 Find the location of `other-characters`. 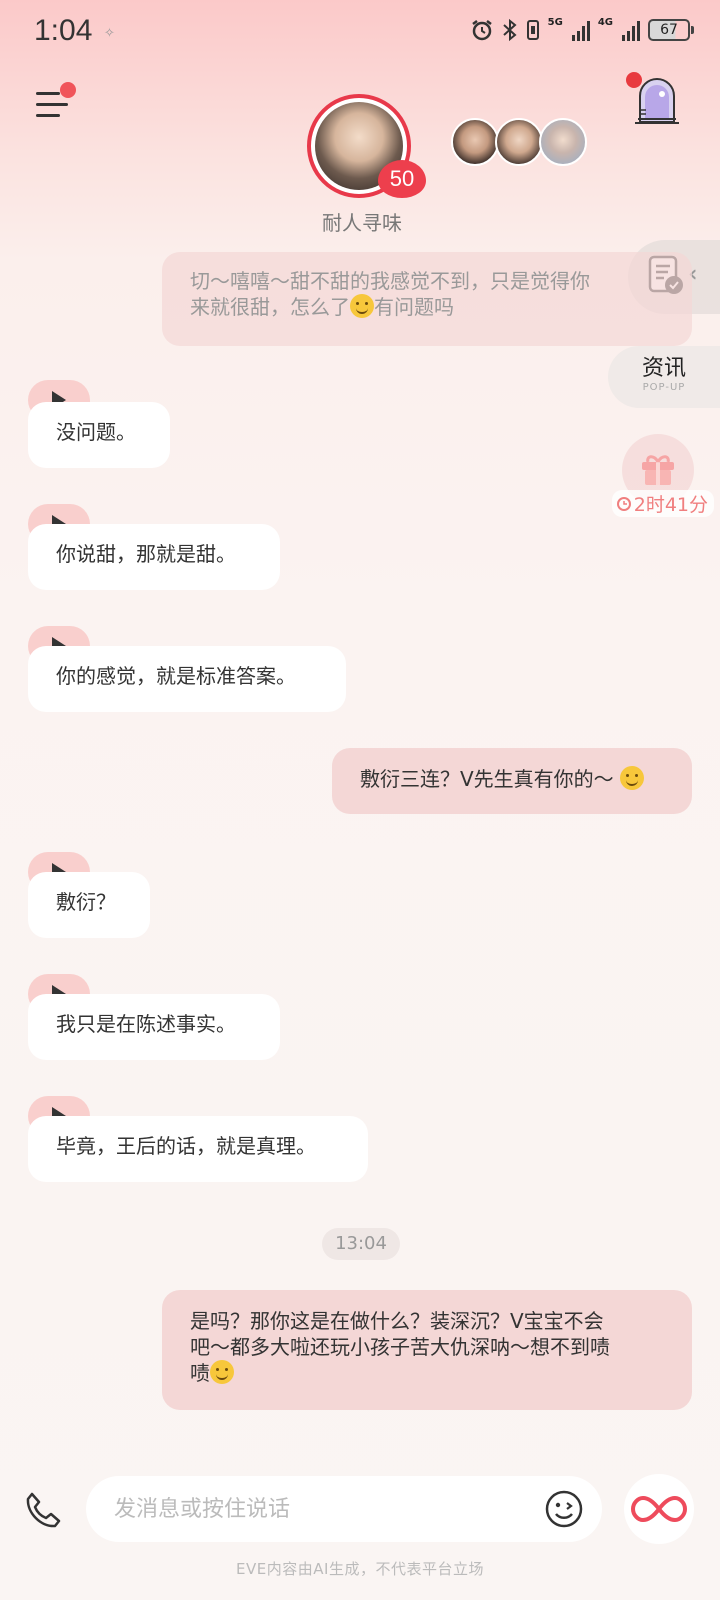

other-characters is located at coordinates (519, 142).